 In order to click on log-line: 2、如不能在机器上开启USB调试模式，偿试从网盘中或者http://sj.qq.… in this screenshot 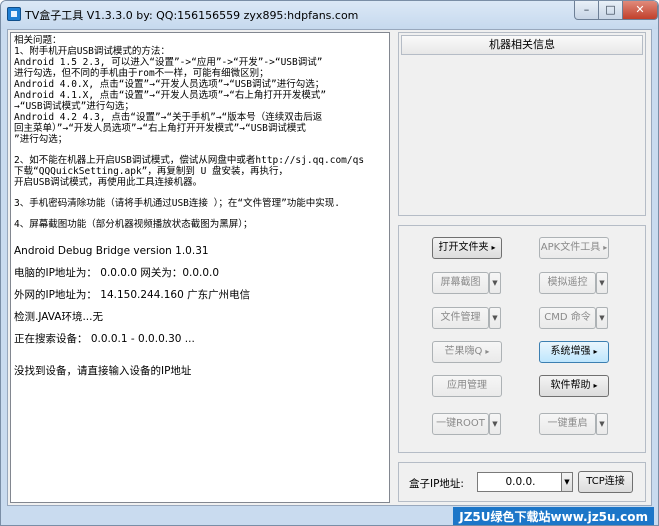, I will do `click(189, 160)`.